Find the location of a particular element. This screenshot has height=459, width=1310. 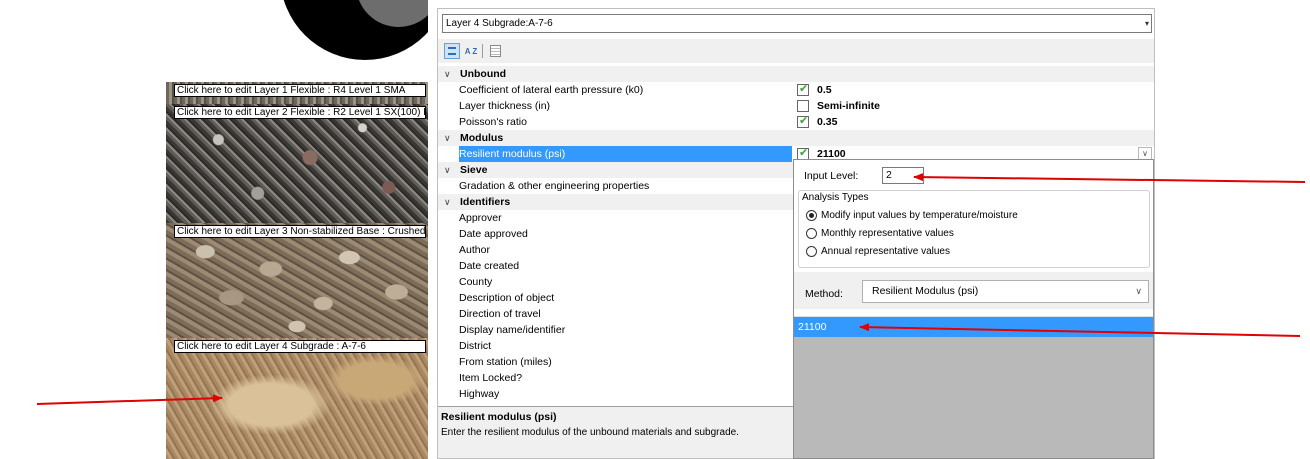

category-label: Unbound is located at coordinates (483, 74).